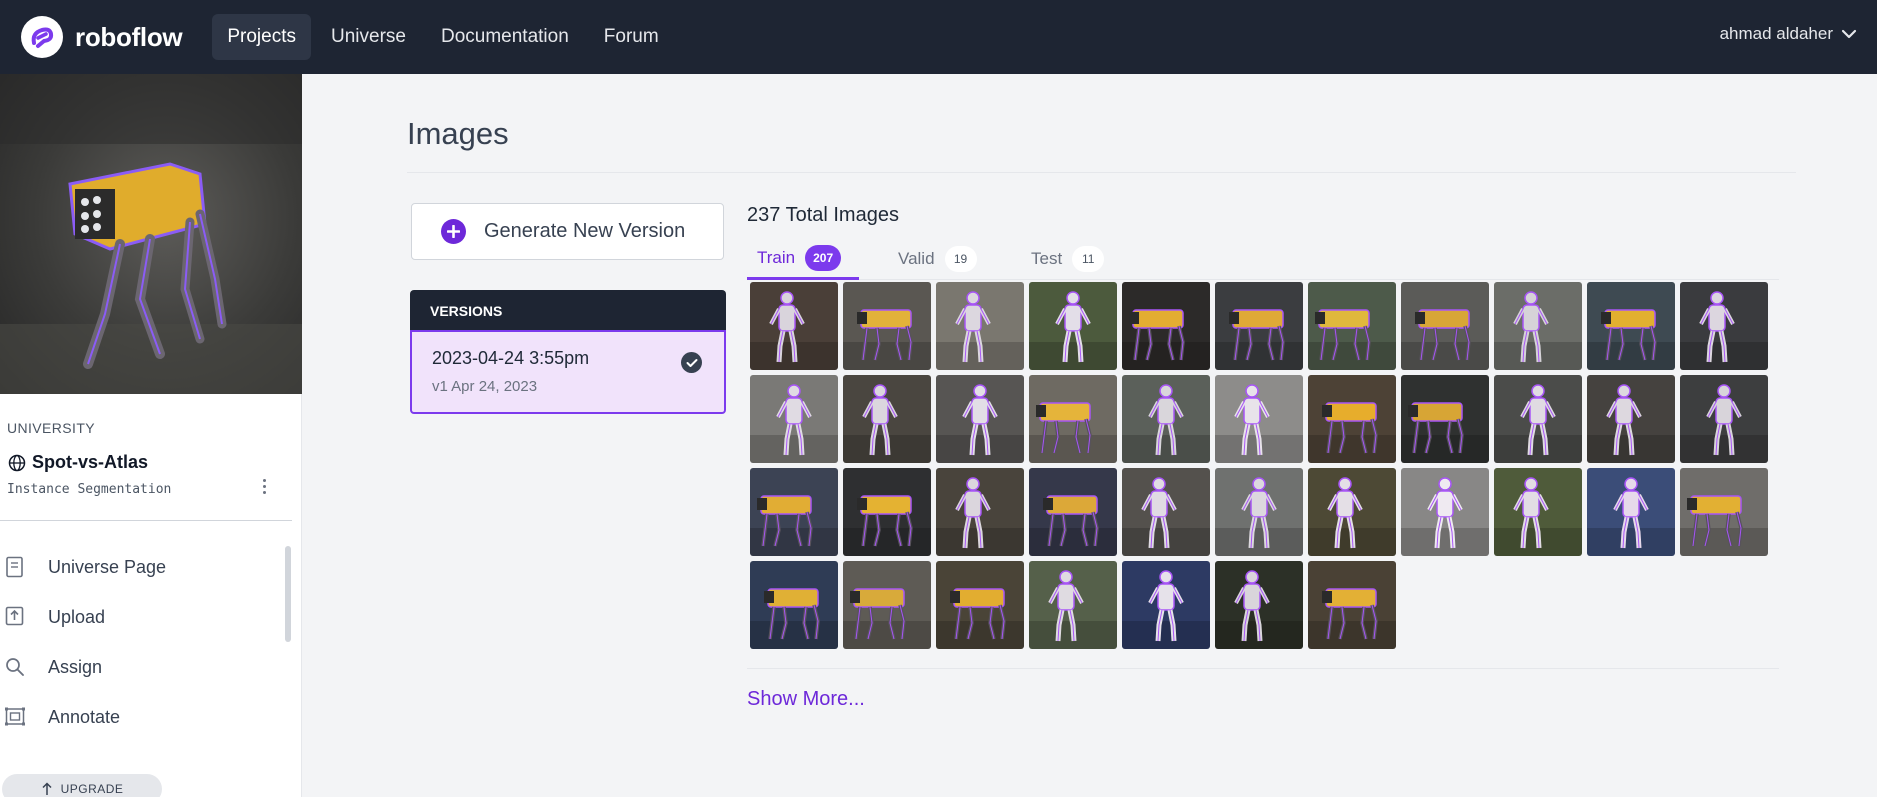 The width and height of the screenshot is (1877, 797). What do you see at coordinates (1263, 668) in the screenshot?
I see `grid-divider` at bounding box center [1263, 668].